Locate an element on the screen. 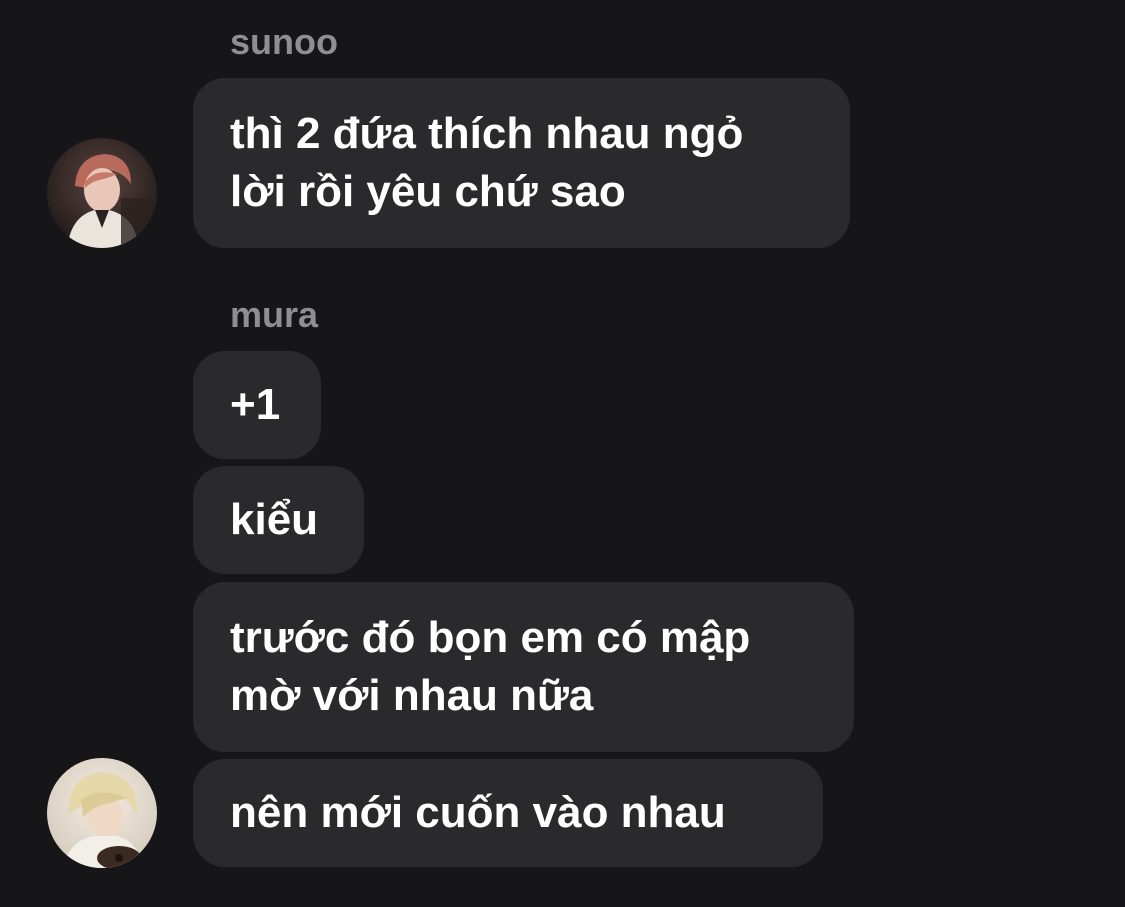  message-text: lời rồi yêu chứ sao is located at coordinates (428, 191).